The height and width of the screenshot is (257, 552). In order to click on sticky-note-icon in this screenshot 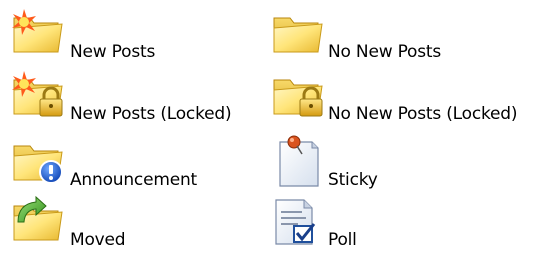, I will do `click(299, 161)`.